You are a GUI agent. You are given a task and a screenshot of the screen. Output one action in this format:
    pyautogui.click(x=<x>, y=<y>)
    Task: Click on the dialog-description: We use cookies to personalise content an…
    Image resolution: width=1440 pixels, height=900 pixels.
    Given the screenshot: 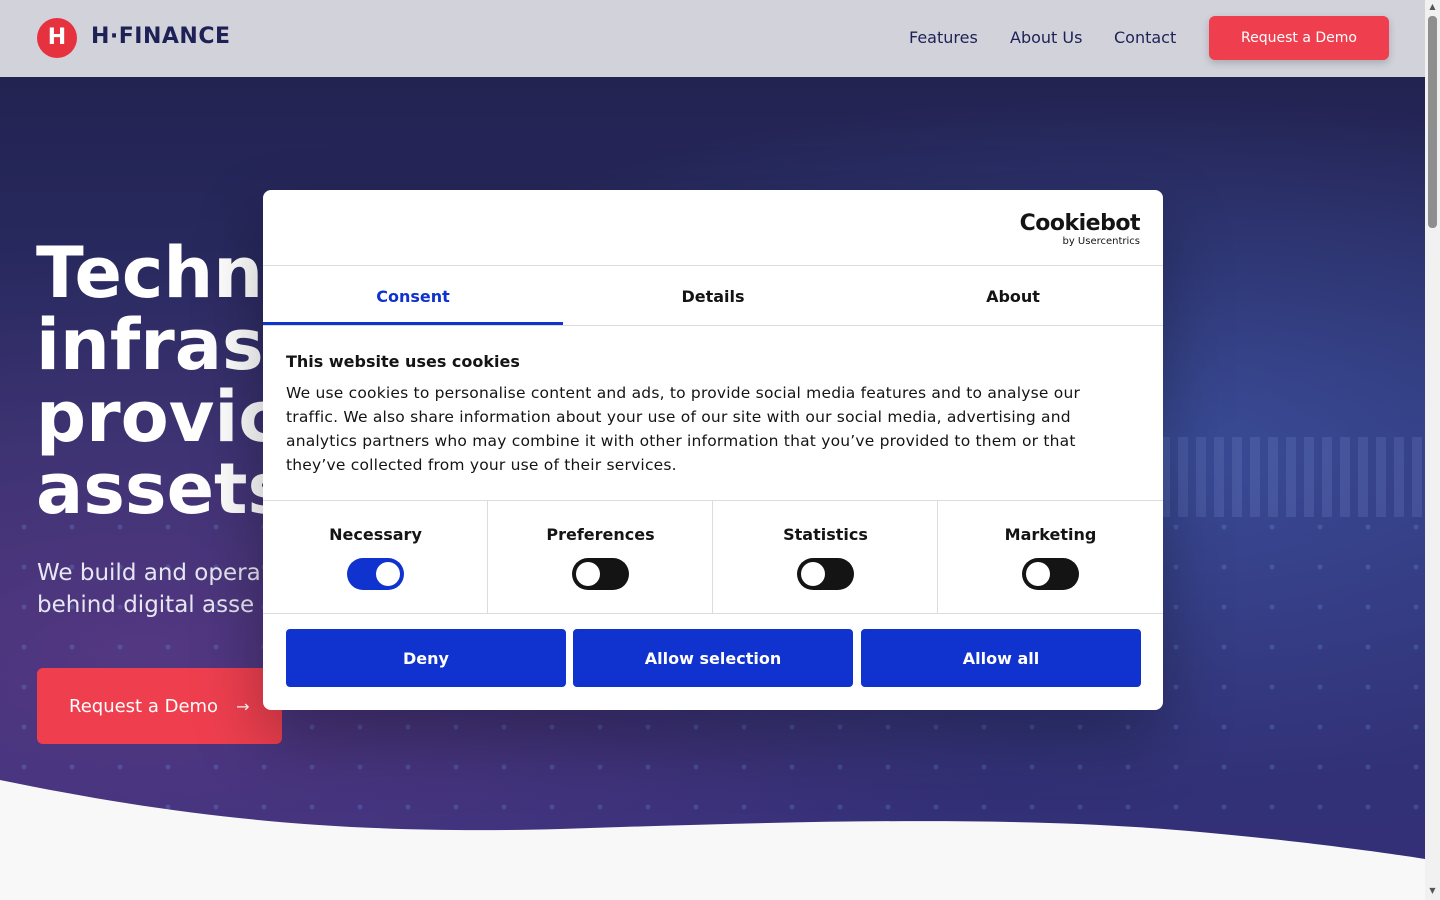 What is the action you would take?
    pyautogui.click(x=683, y=429)
    